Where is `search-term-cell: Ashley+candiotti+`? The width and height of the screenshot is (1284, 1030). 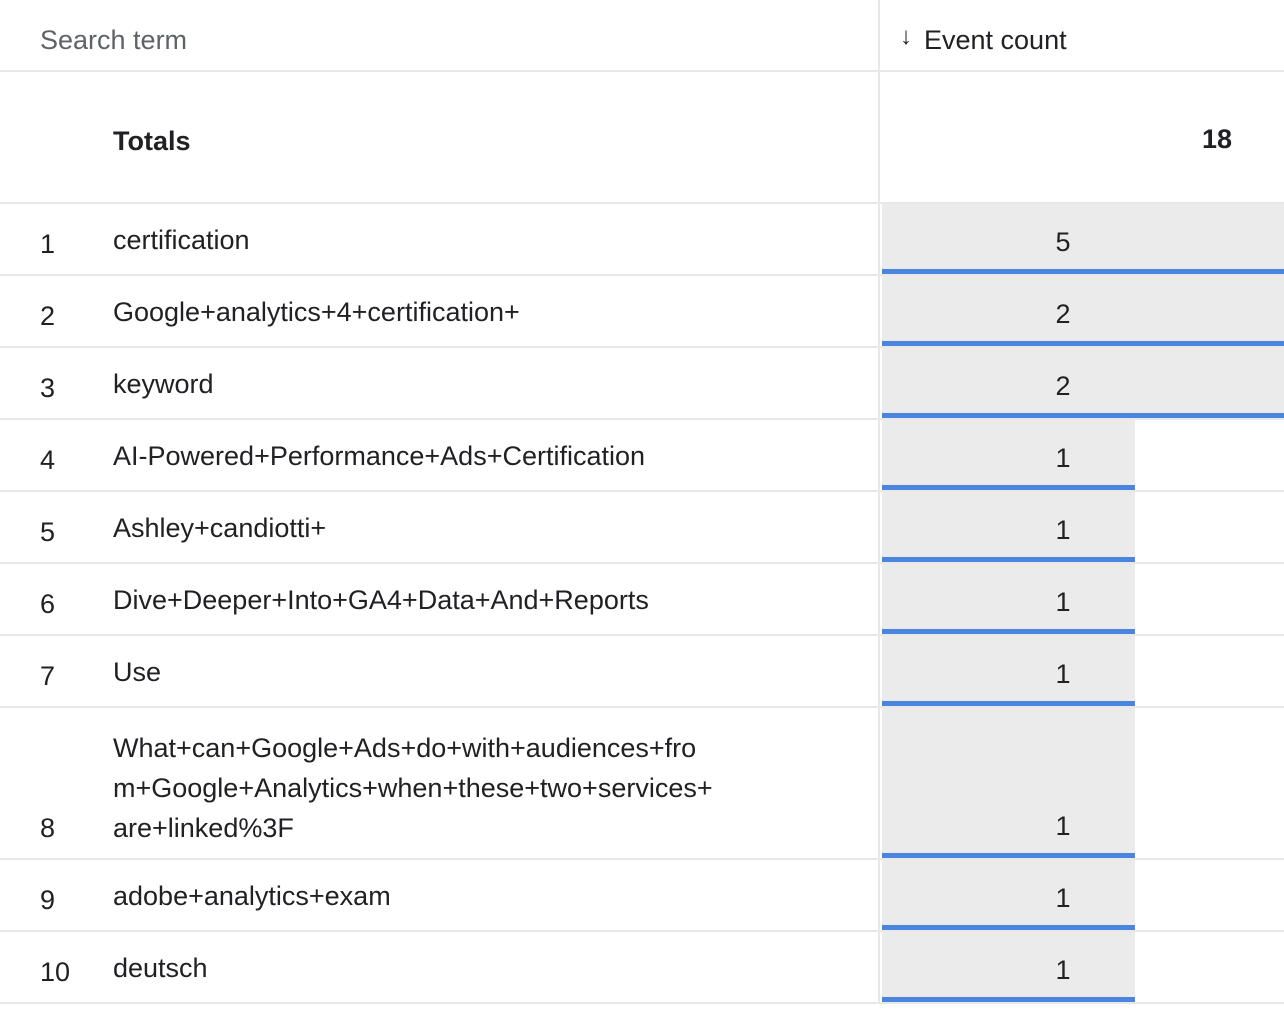 search-term-cell: Ashley+candiotti+ is located at coordinates (413, 528).